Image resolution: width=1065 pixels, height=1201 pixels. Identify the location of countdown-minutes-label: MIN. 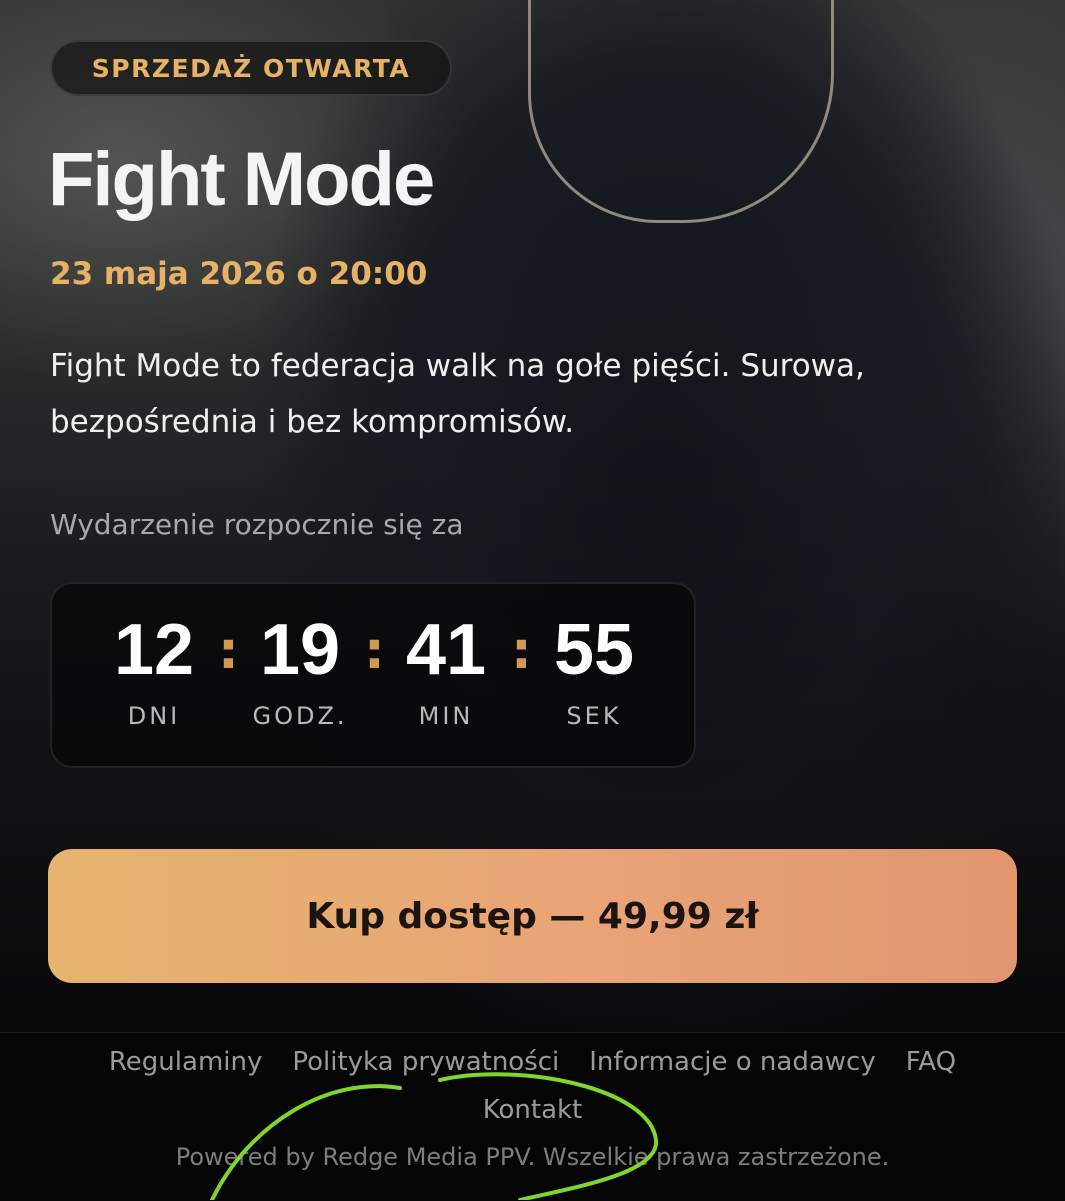
(446, 716).